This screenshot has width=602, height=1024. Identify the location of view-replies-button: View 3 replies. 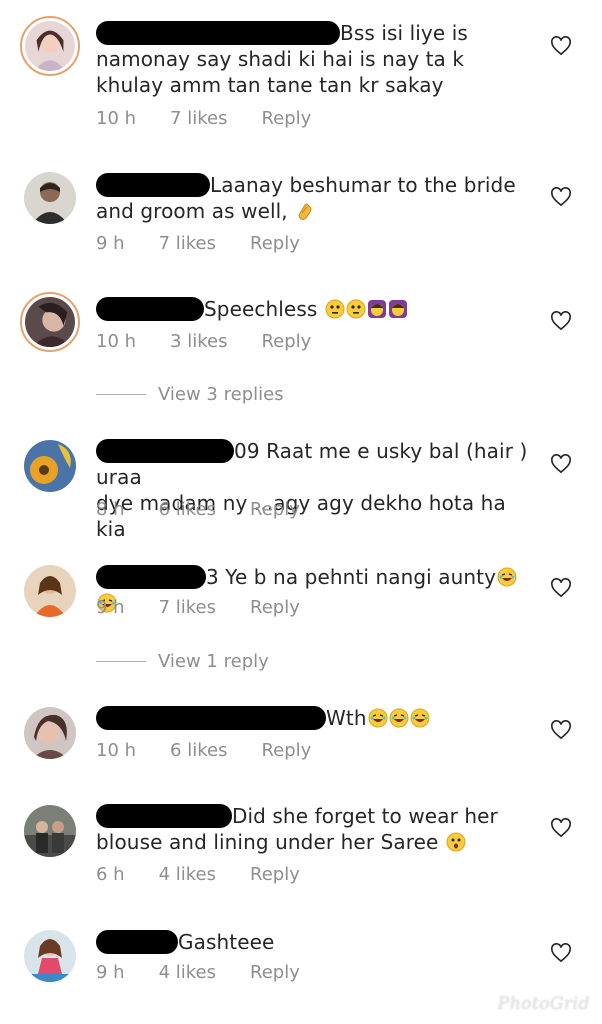
(190, 394).